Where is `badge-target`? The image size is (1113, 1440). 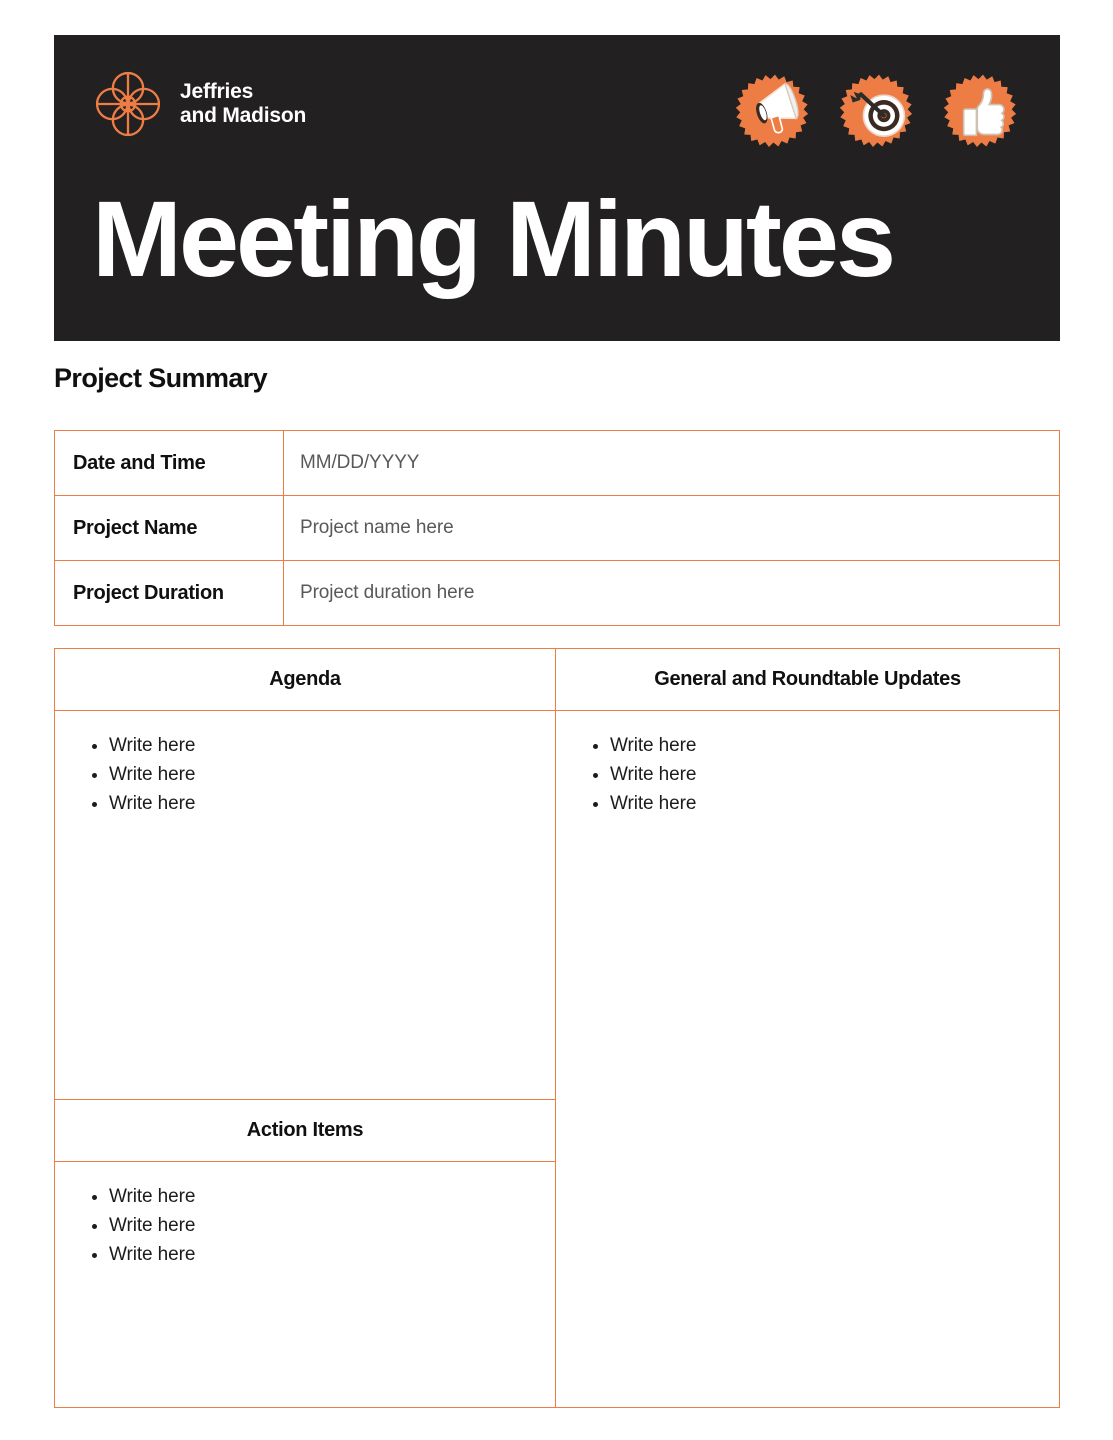 badge-target is located at coordinates (879, 114).